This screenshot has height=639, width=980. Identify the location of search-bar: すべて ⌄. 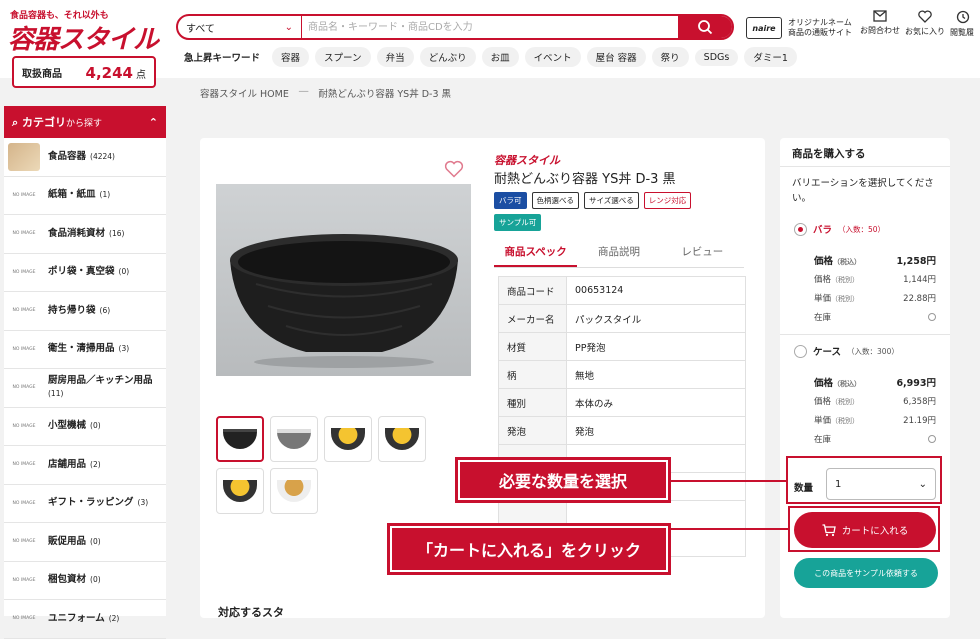
(455, 27).